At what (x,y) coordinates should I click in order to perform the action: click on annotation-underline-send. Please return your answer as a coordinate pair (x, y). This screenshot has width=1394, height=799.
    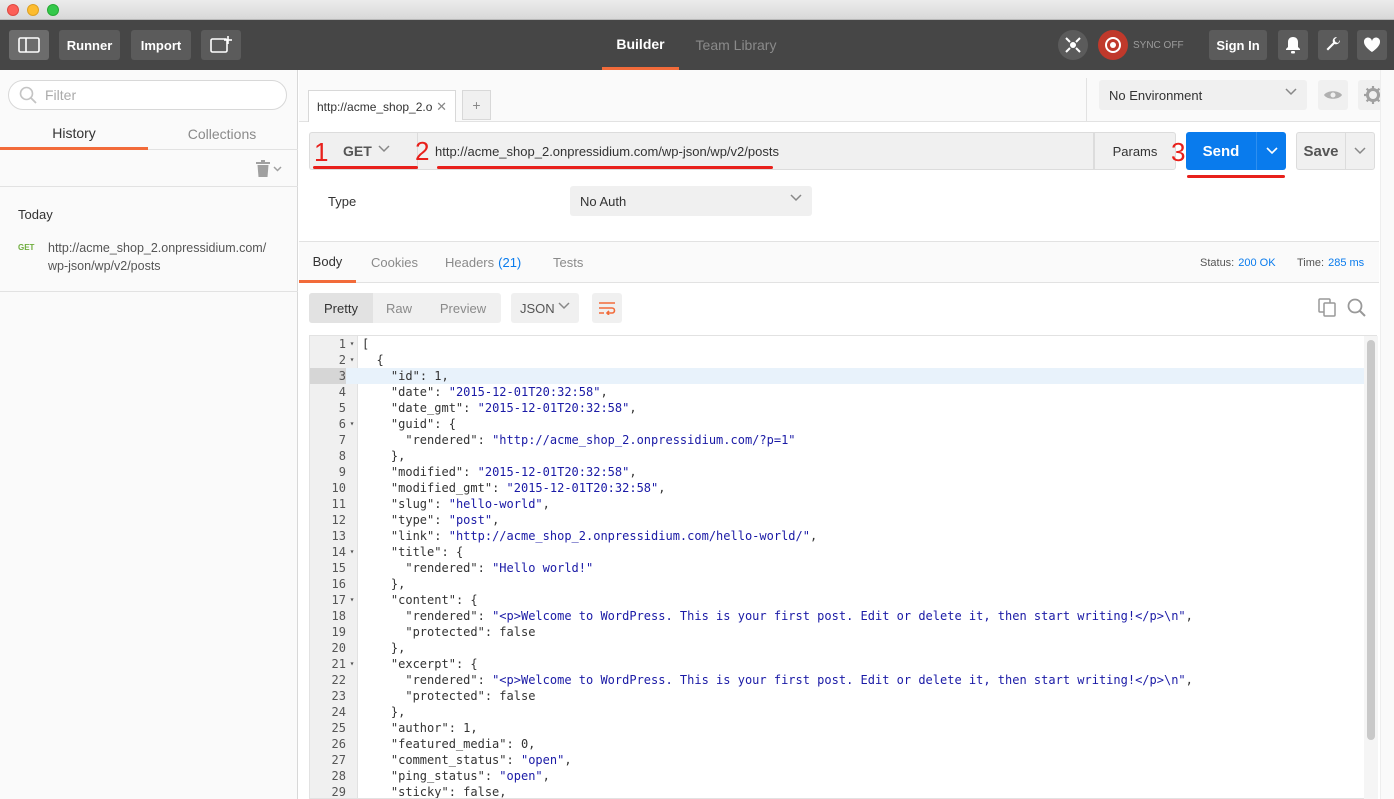
    Looking at the image, I should click on (1236, 176).